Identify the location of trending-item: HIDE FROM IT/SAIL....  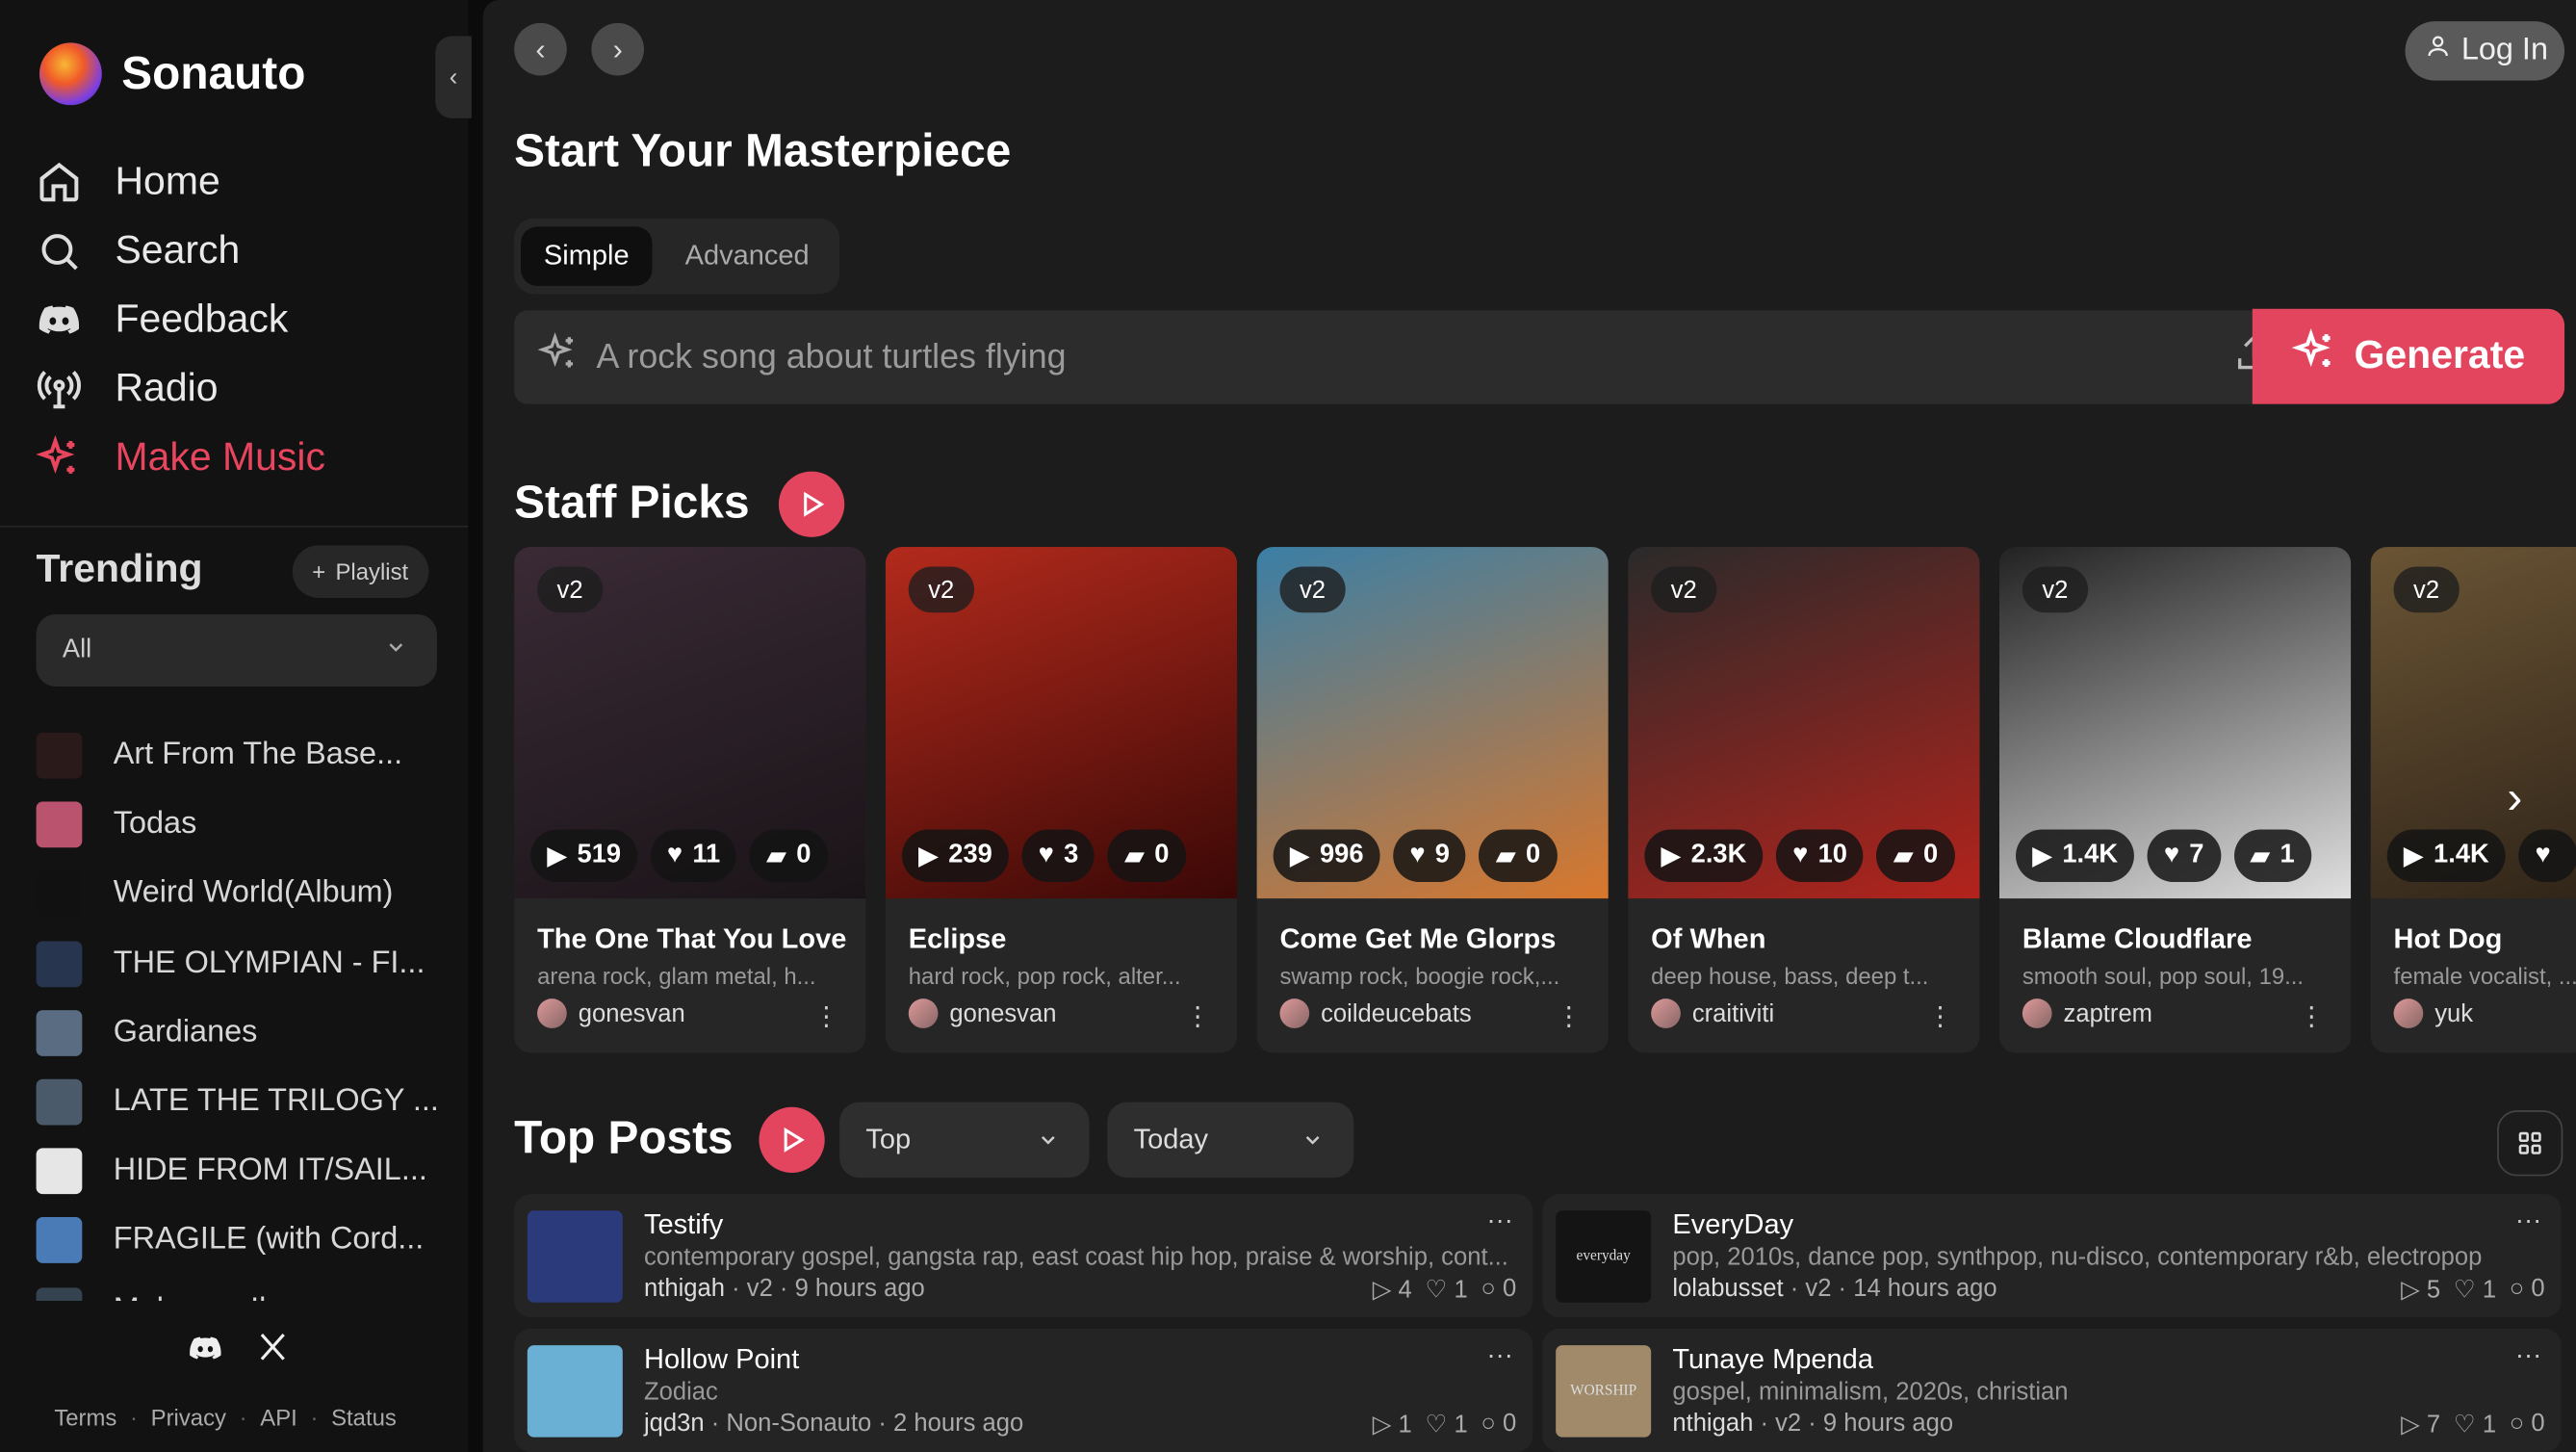
(242, 1171).